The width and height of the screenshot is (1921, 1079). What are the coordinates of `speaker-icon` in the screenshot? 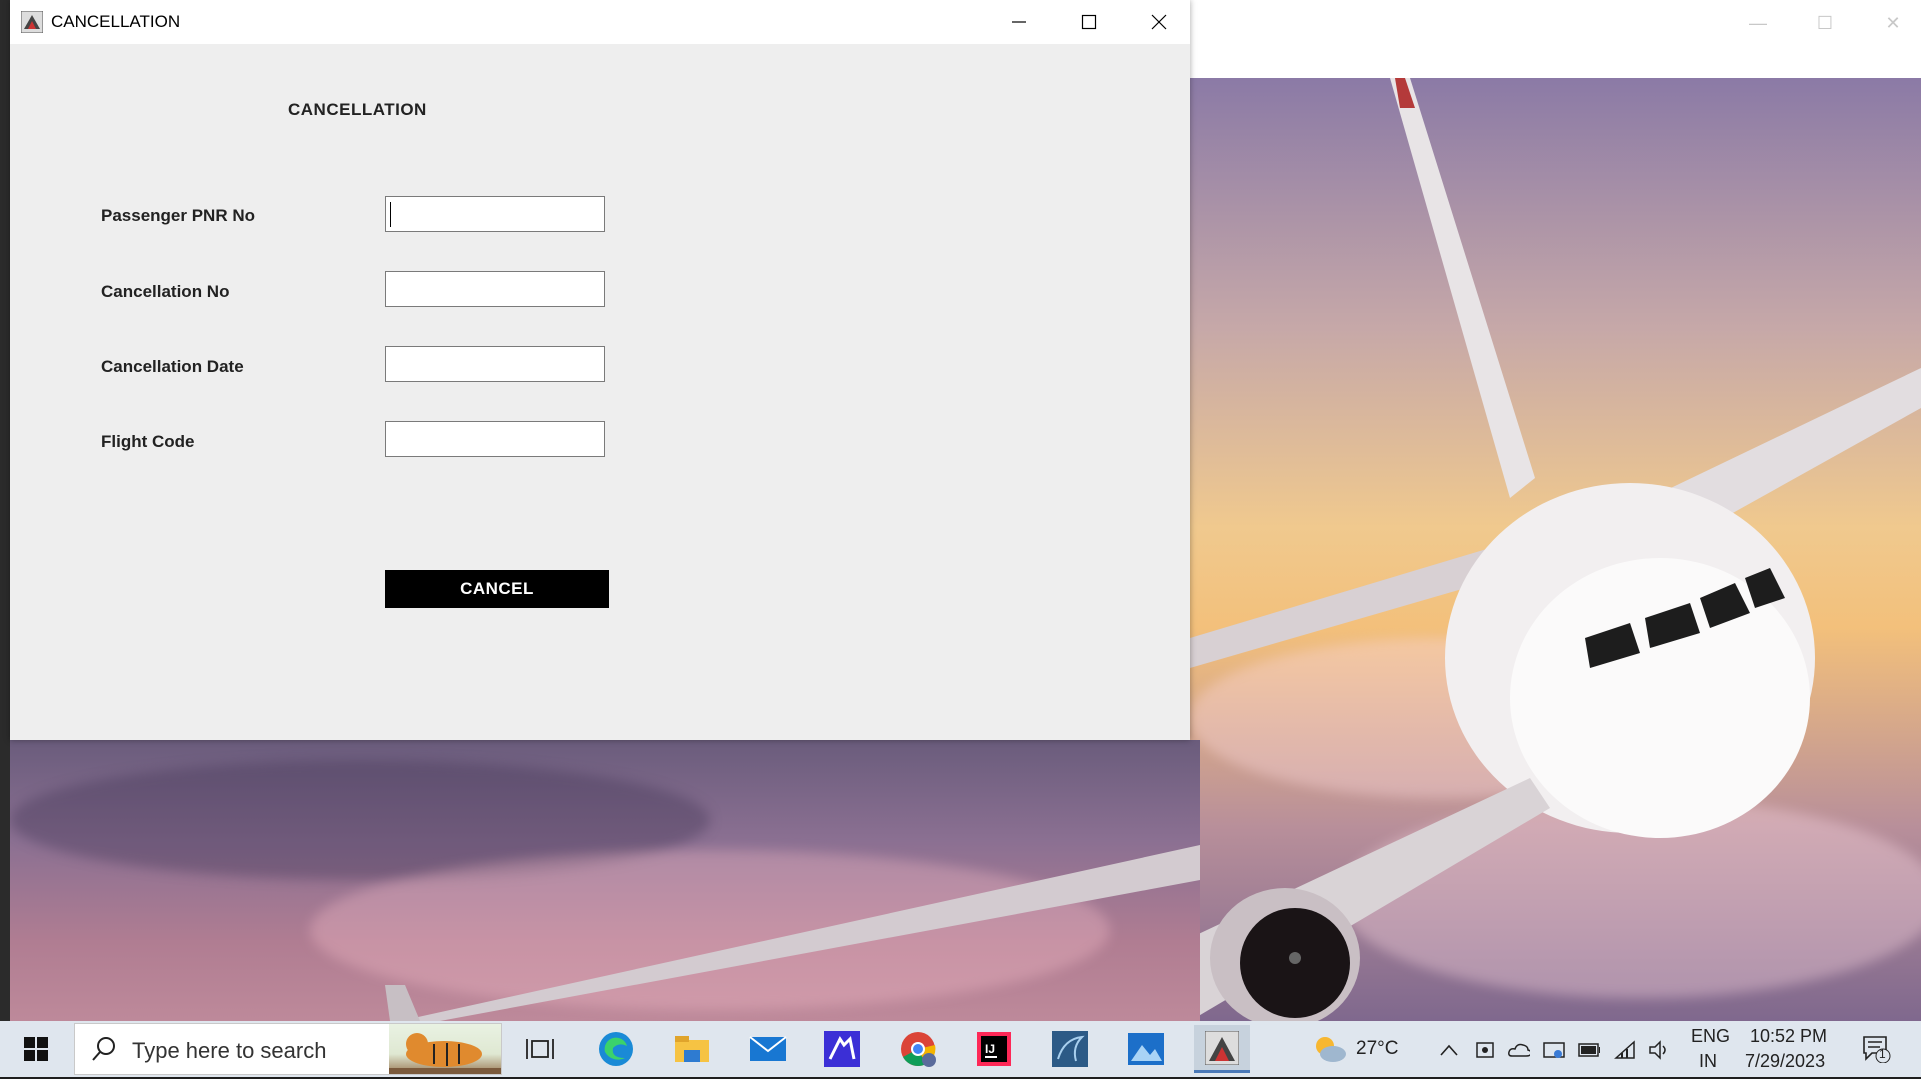 It's located at (1657, 1050).